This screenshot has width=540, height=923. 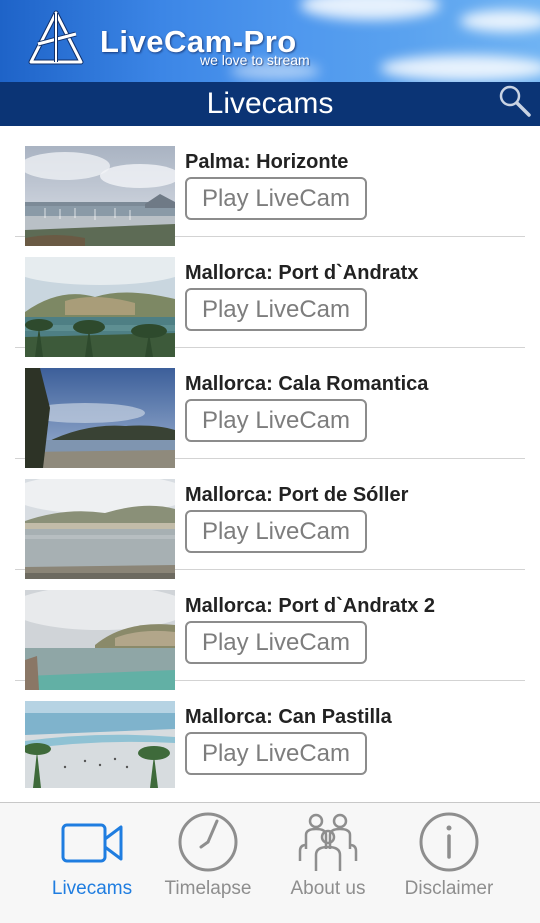 What do you see at coordinates (328, 842) in the screenshot?
I see `people-icon` at bounding box center [328, 842].